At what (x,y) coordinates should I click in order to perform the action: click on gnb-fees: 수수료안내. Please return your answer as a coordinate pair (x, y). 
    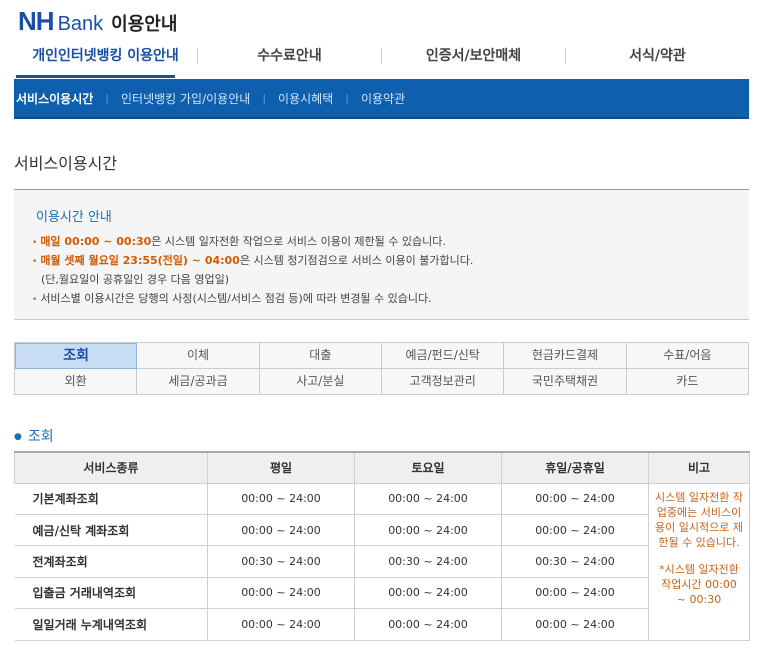
    Looking at the image, I should click on (289, 57).